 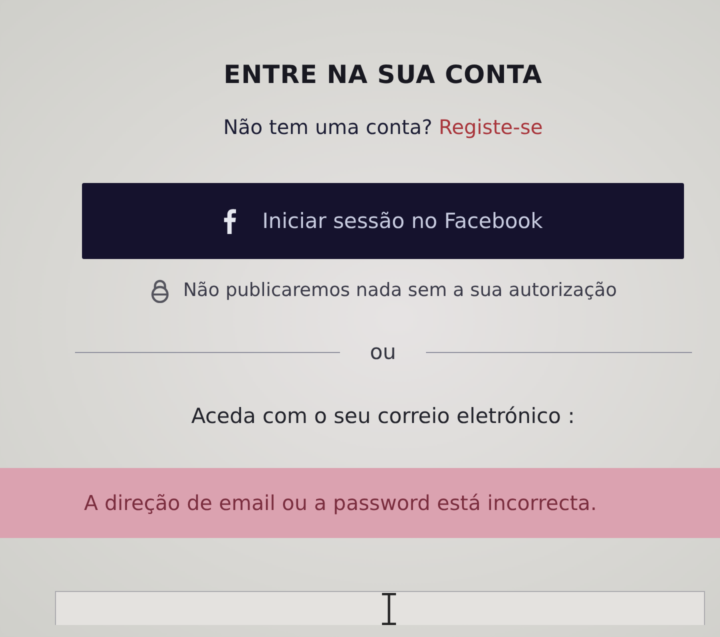 I want to click on facebook-f-icon, so click(x=229, y=221).